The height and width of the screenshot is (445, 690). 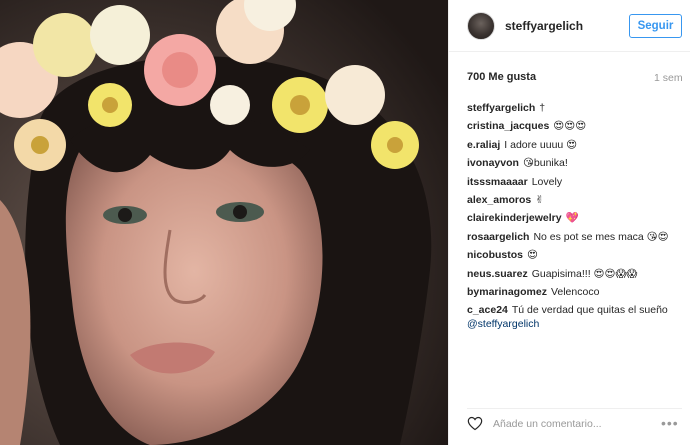 I want to click on comment-text: 😘bunika!, so click(x=545, y=163).